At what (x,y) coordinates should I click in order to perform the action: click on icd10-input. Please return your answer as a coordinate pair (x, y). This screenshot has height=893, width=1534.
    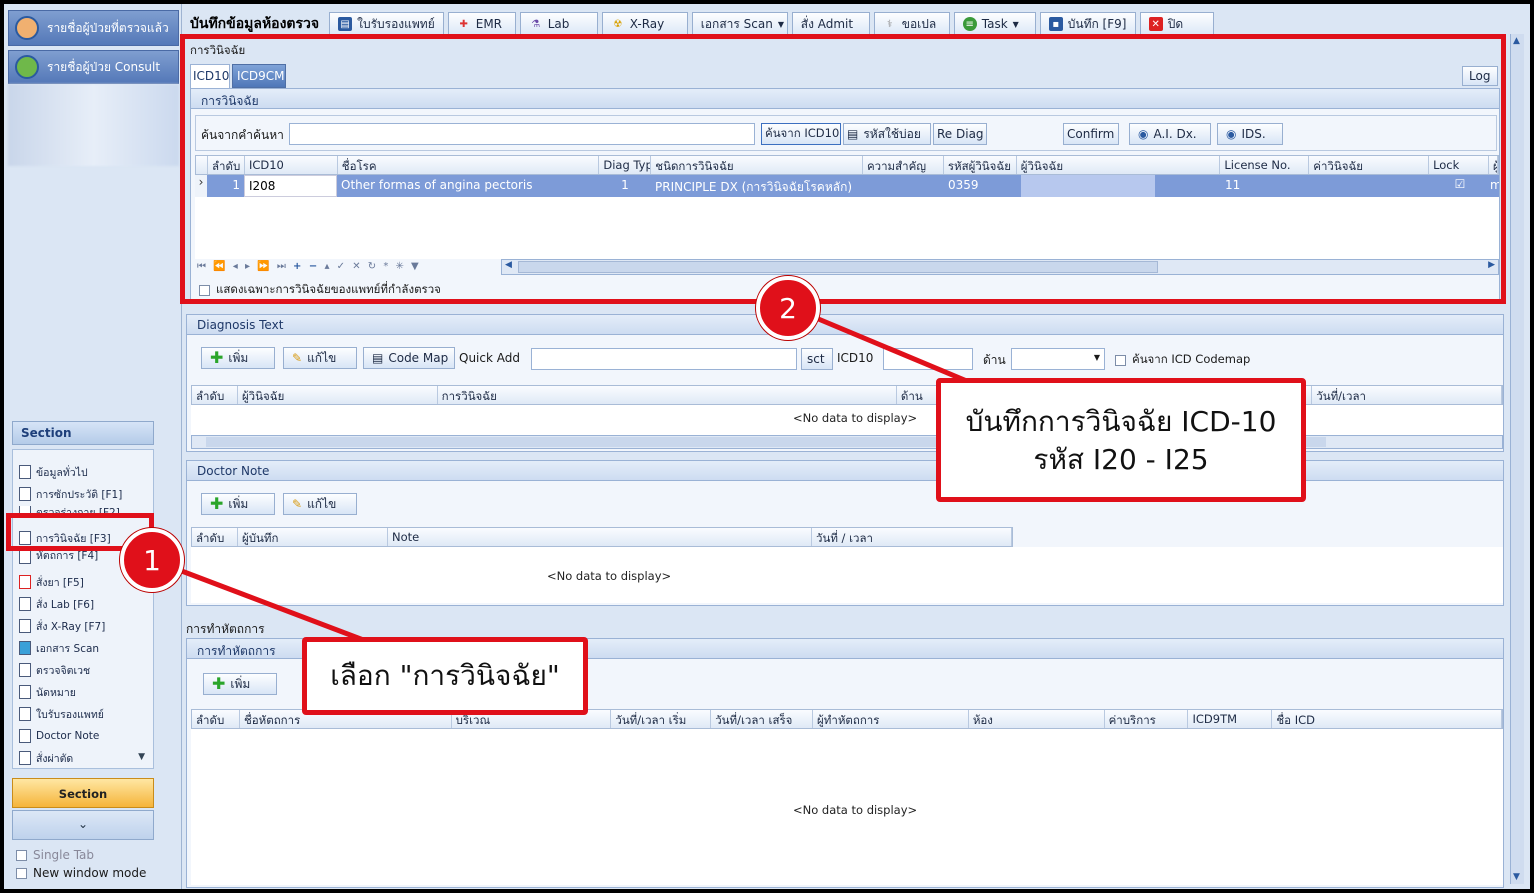
    Looking at the image, I should click on (928, 359).